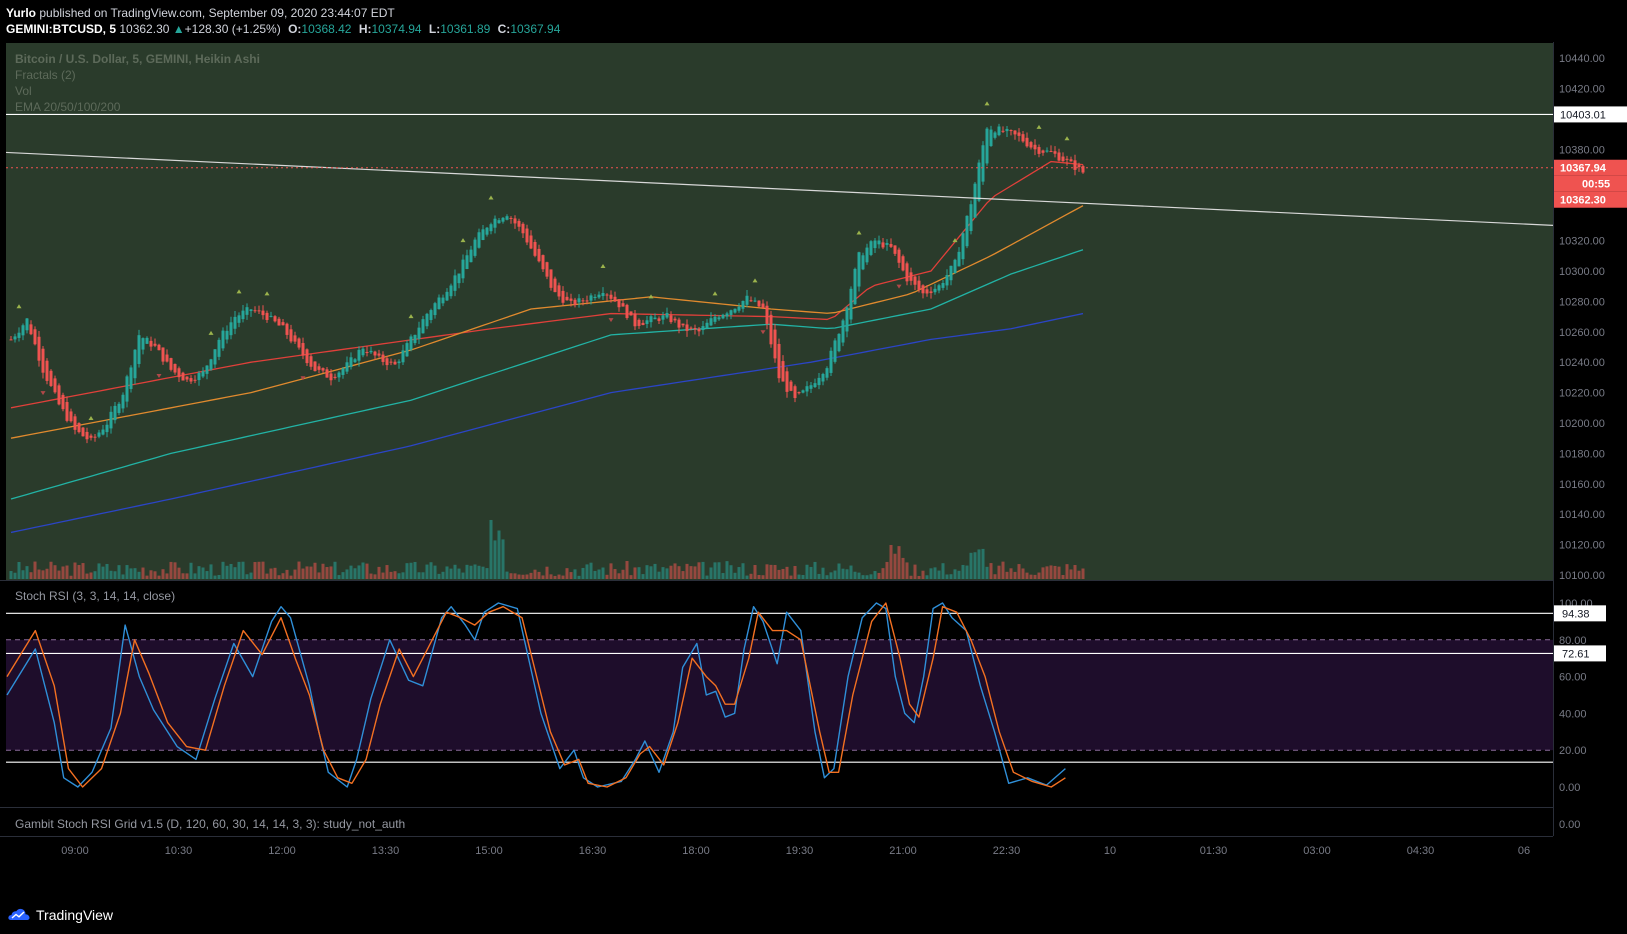  Describe the element at coordinates (1590, 167) in the screenshot. I see `last-price-label: 10367.94` at that location.